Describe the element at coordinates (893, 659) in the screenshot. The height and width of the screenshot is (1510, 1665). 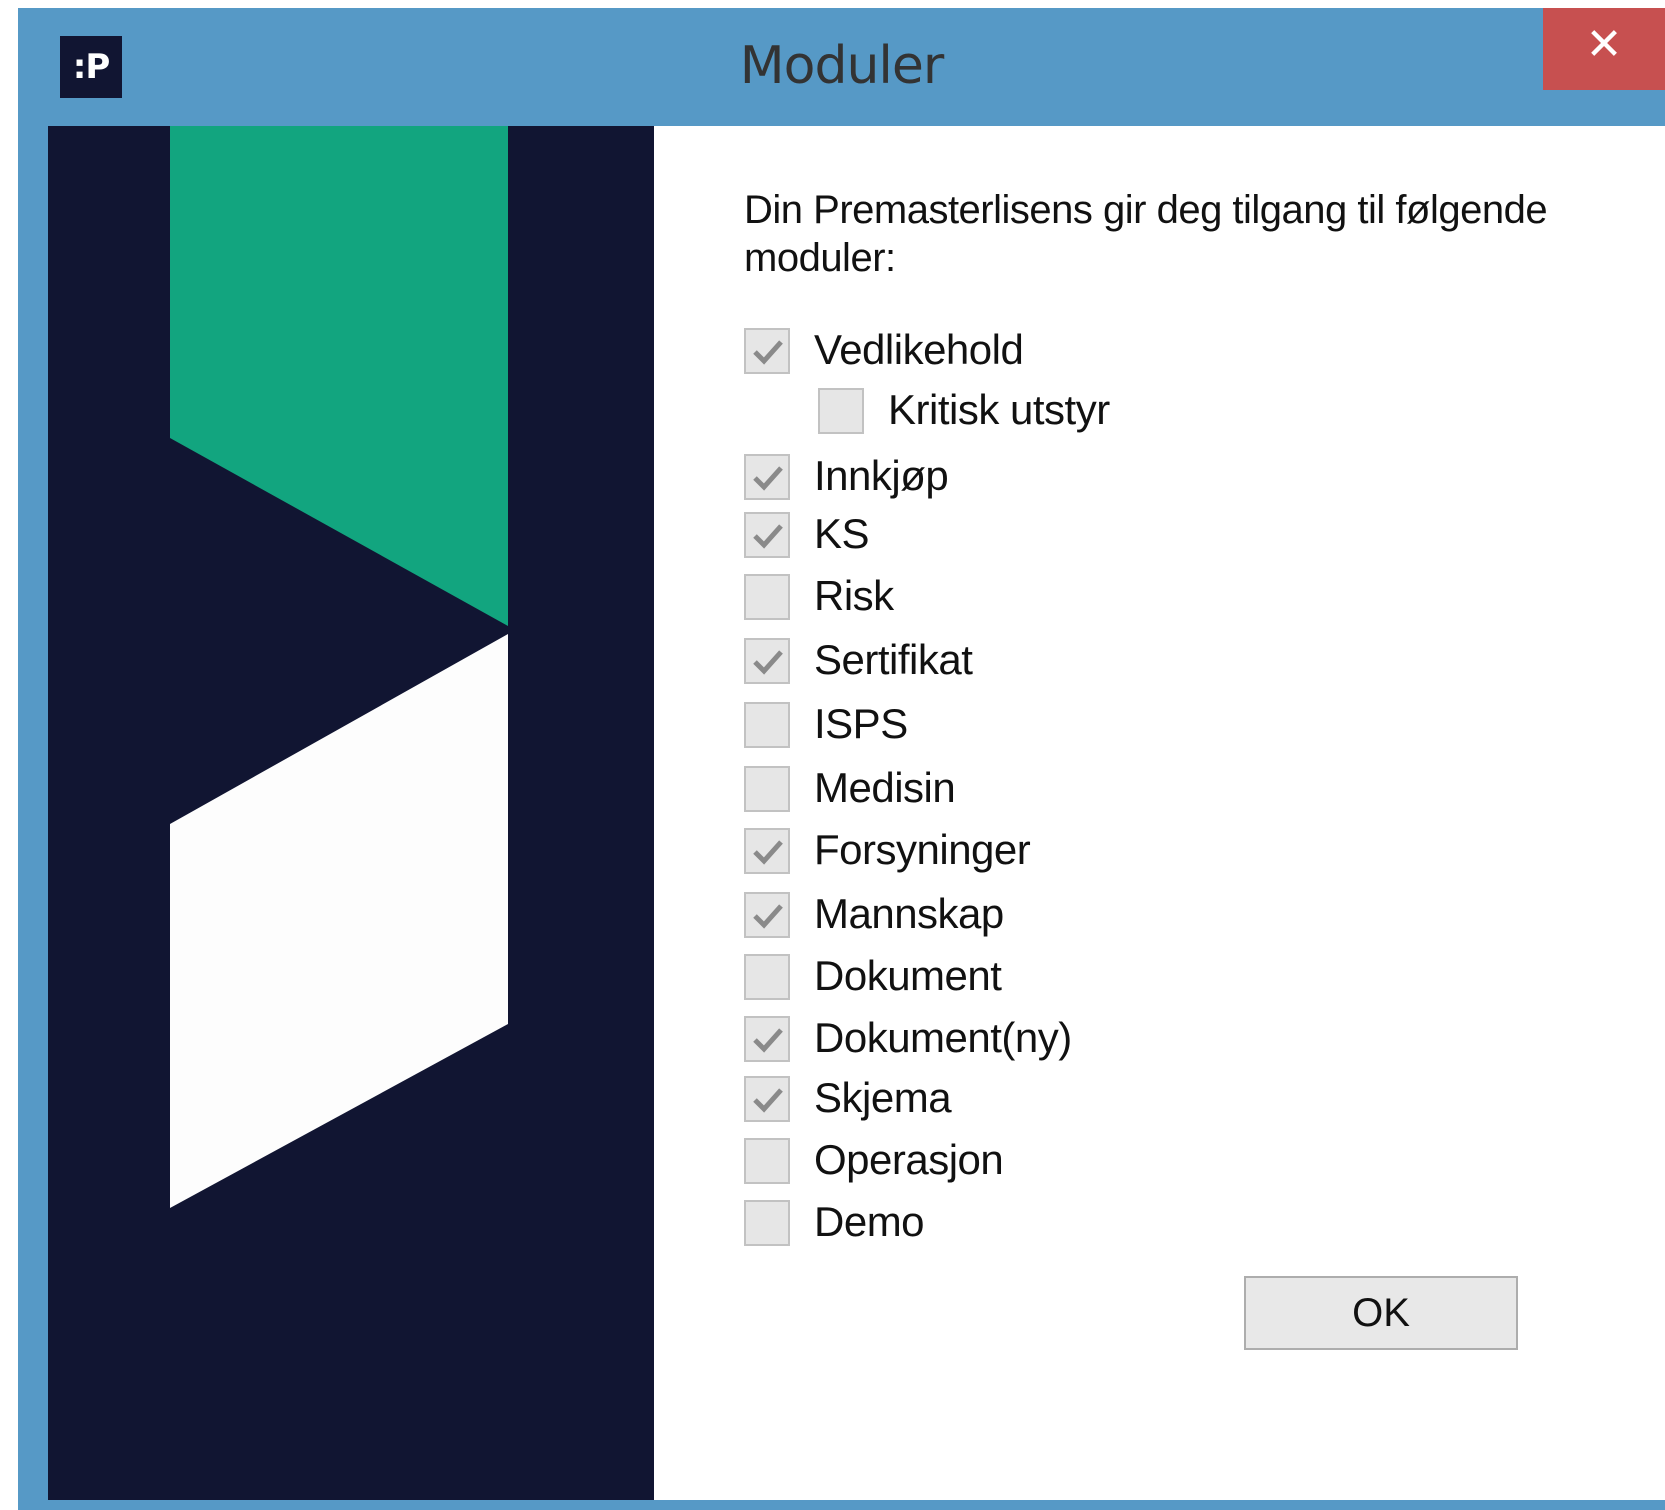
I see `module-label: Sertifikat` at that location.